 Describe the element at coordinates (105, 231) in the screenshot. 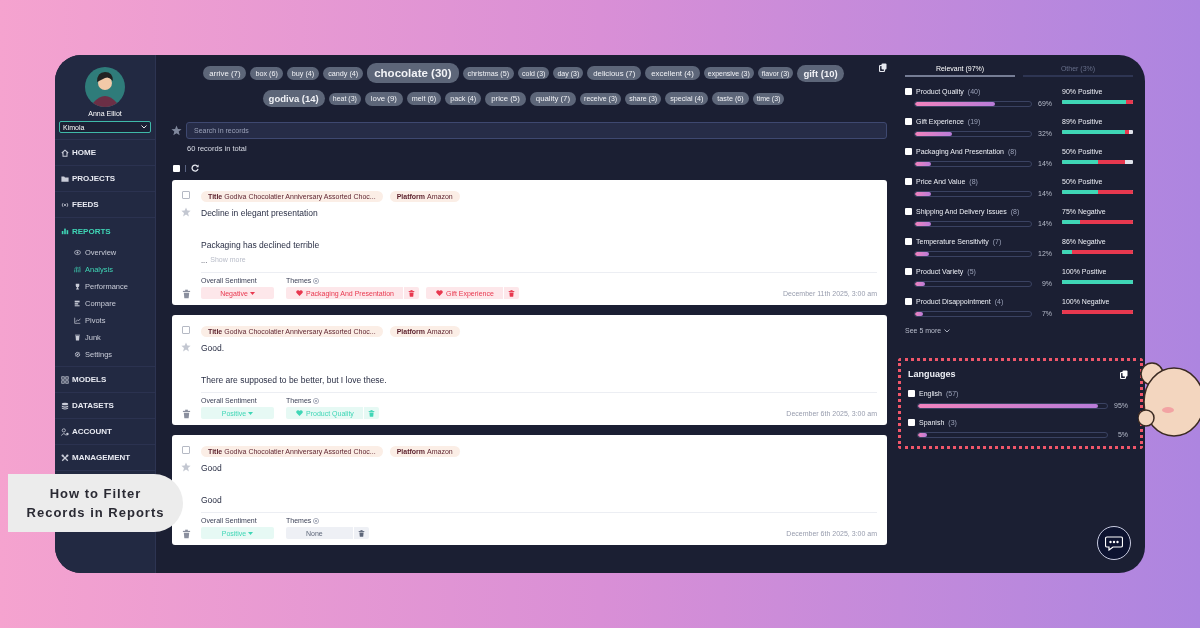

I see `nav-item: REPORTS` at that location.